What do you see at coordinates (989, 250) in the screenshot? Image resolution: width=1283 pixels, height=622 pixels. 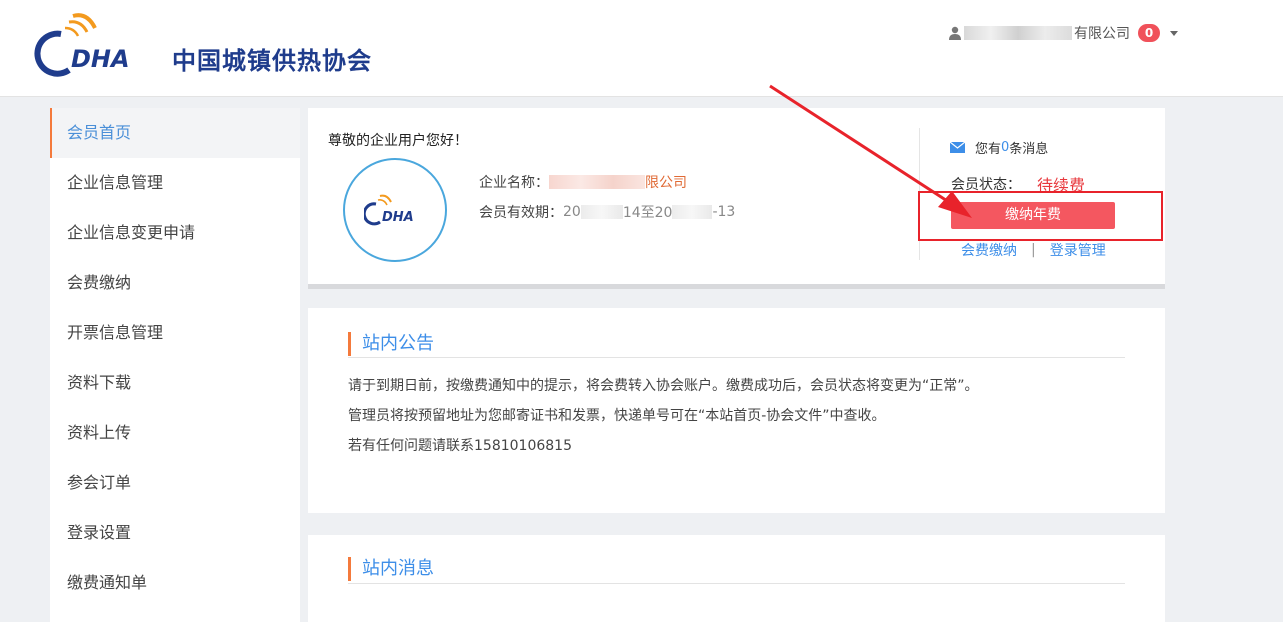 I see `fee-payment-link: 会费缴纳` at bounding box center [989, 250].